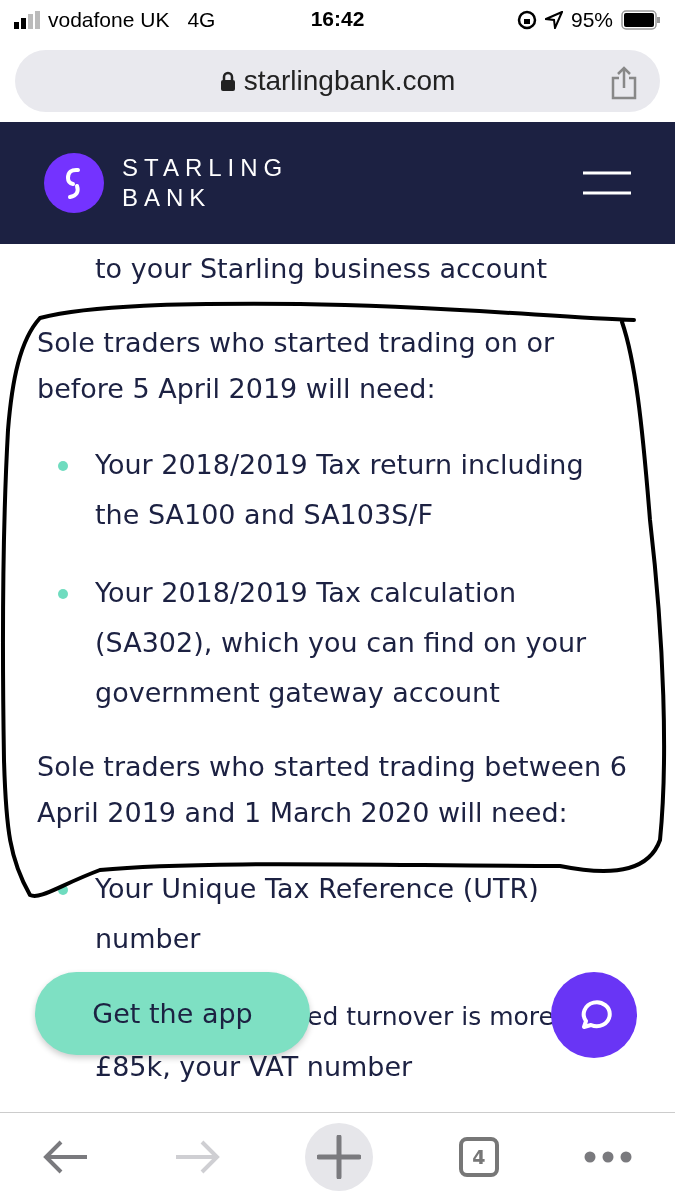 The height and width of the screenshot is (1200, 675). What do you see at coordinates (172, 1013) in the screenshot?
I see `get-app-button: Get the app` at bounding box center [172, 1013].